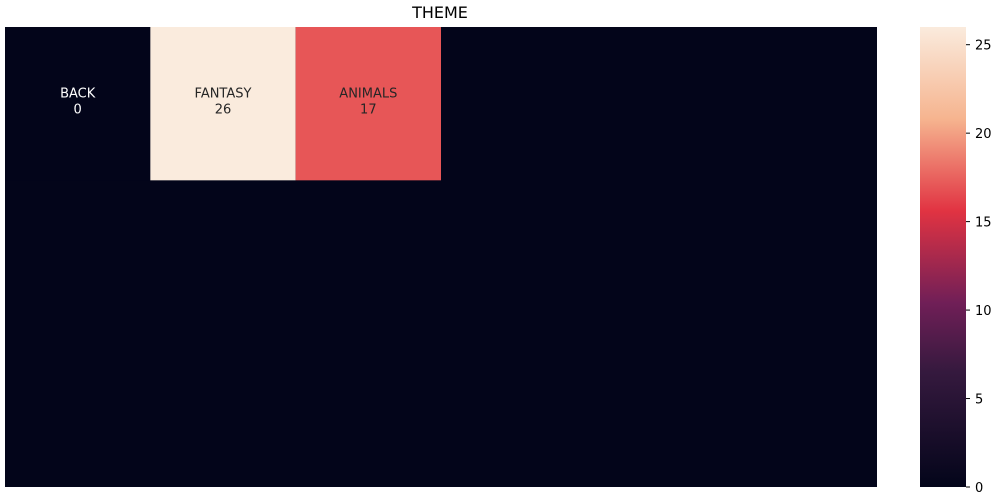 The image size is (1000, 500). I want to click on colorbar: 0 5 10 15 20 25, so click(956, 261).